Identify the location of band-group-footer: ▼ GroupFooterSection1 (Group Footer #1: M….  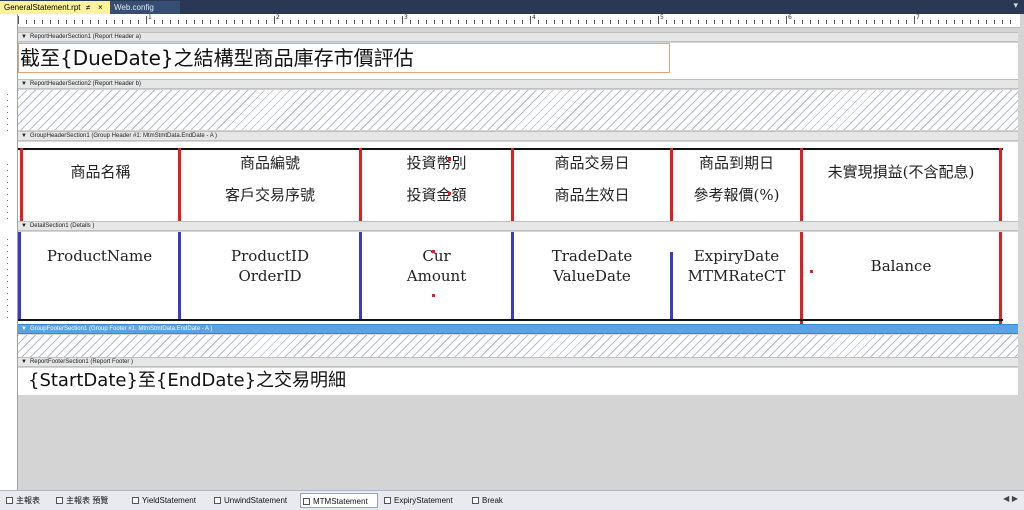
(518, 329).